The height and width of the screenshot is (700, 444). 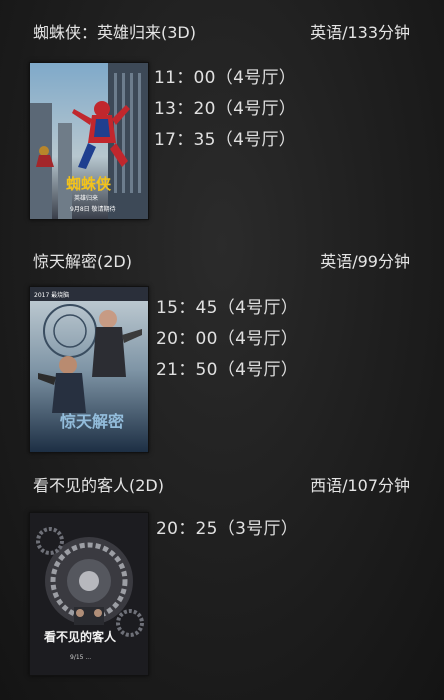 I want to click on showtime-list: 20：25（3号厅）, so click(x=227, y=533).